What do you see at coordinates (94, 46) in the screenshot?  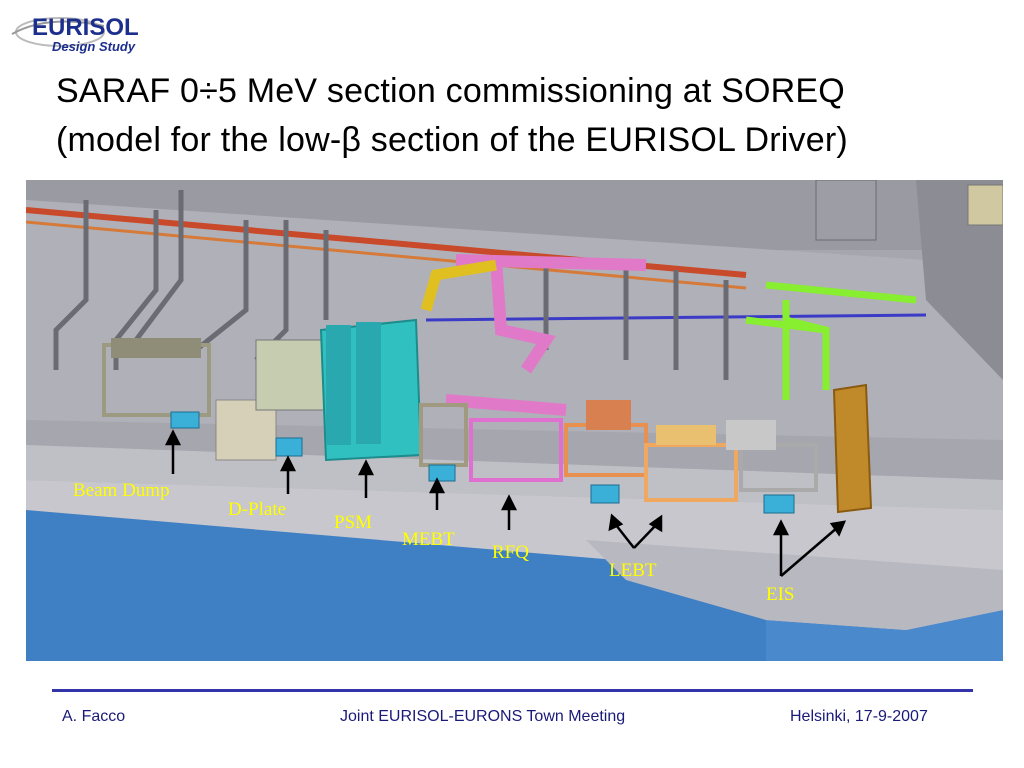 I see `logo-subtitle: Design Study` at bounding box center [94, 46].